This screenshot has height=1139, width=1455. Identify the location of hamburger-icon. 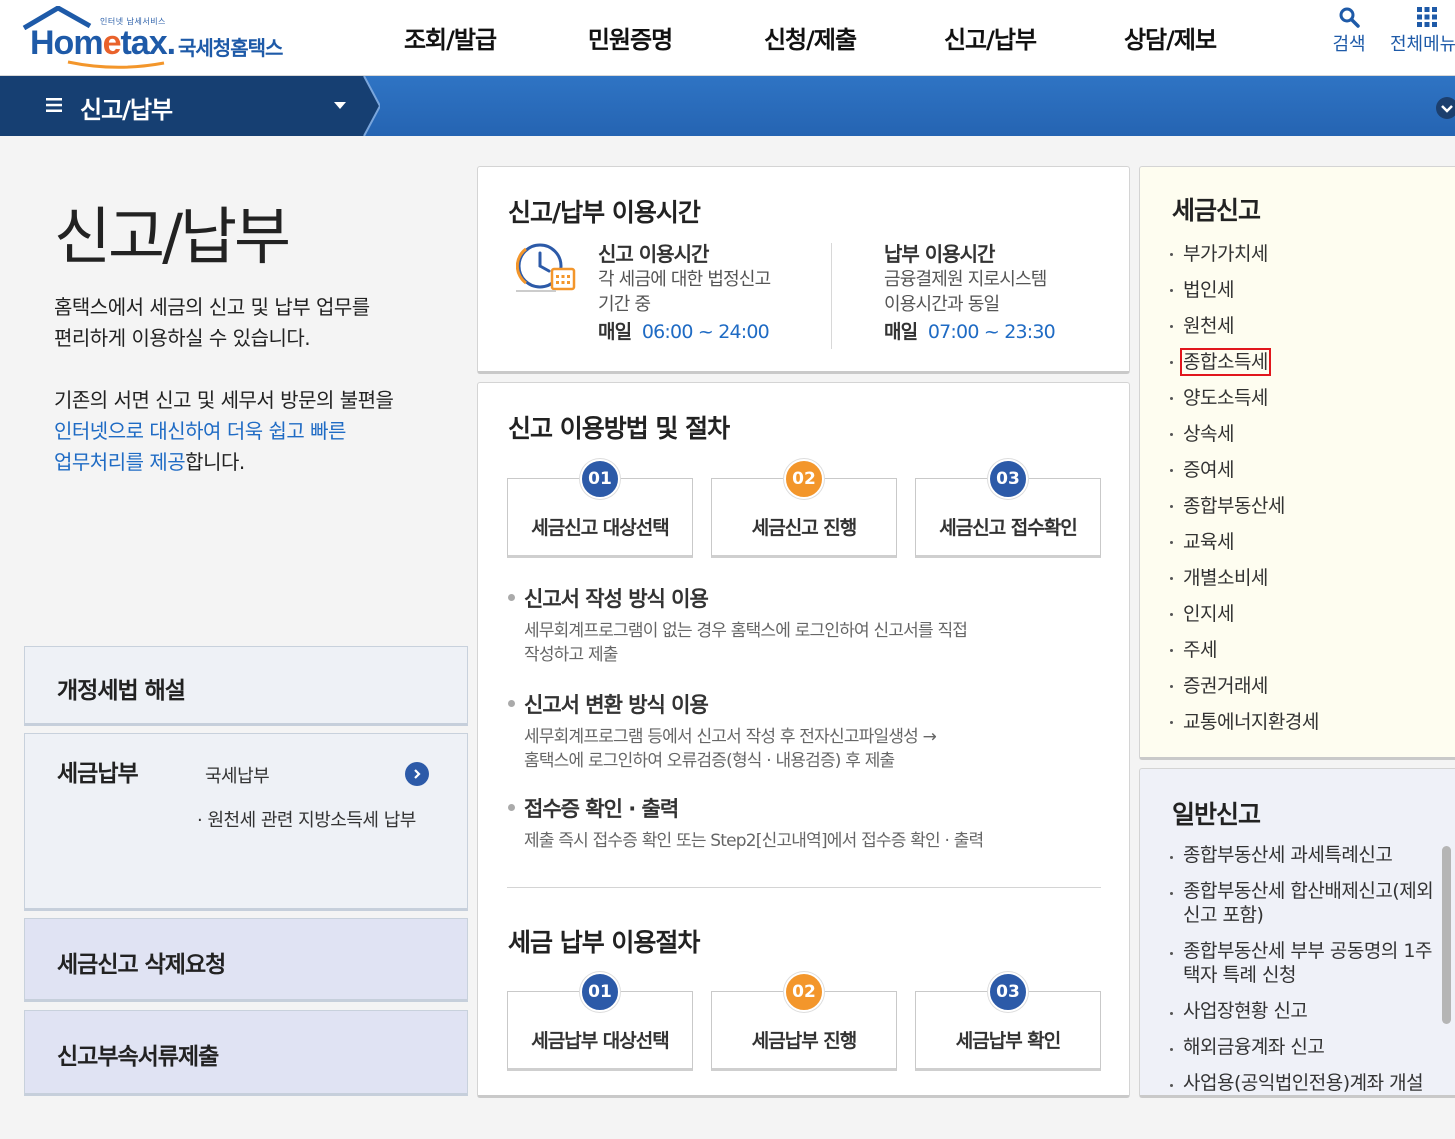
(54, 105).